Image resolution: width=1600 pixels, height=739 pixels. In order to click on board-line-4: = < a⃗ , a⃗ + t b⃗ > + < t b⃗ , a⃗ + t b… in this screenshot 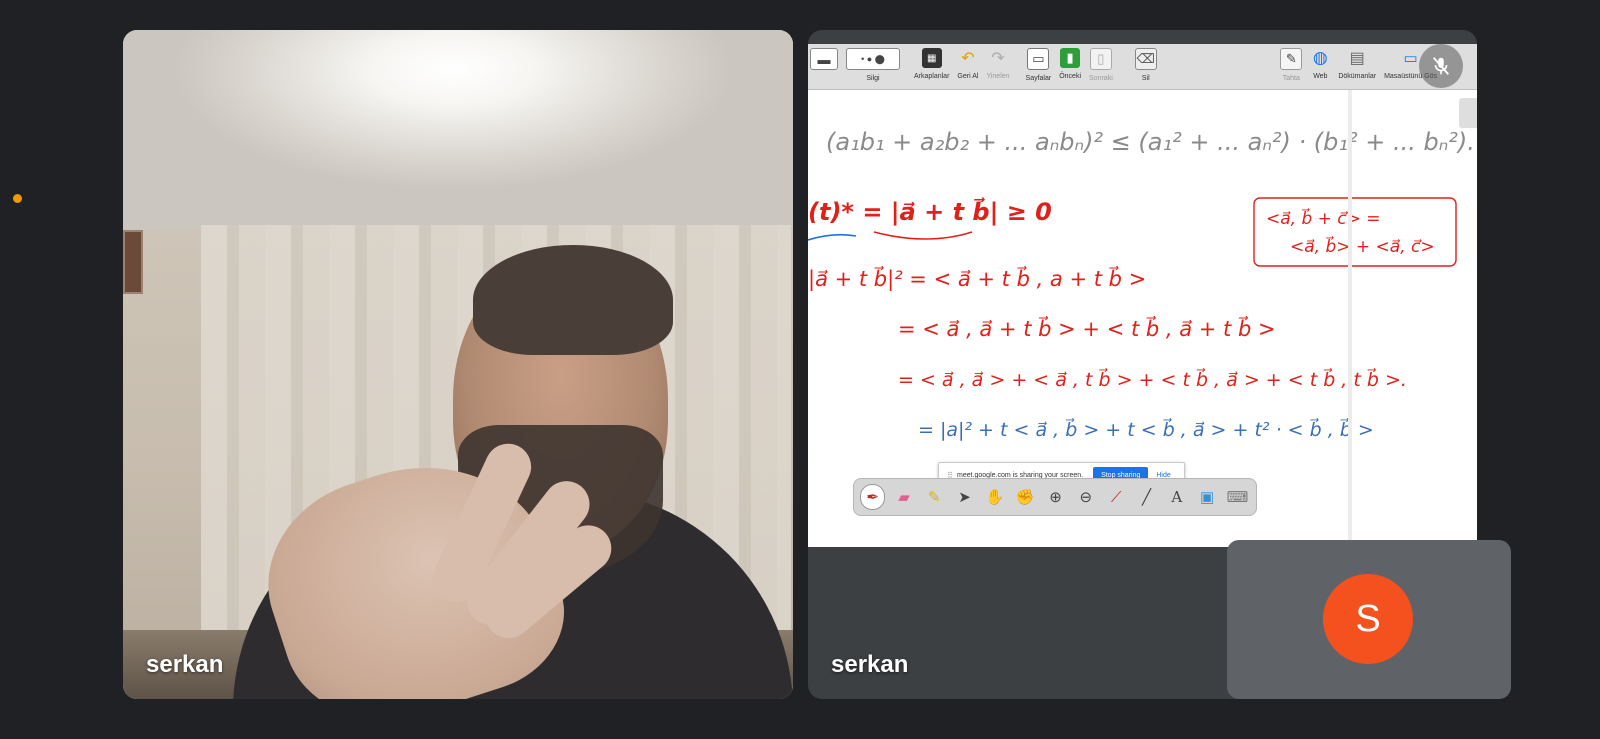, I will do `click(1087, 328)`.